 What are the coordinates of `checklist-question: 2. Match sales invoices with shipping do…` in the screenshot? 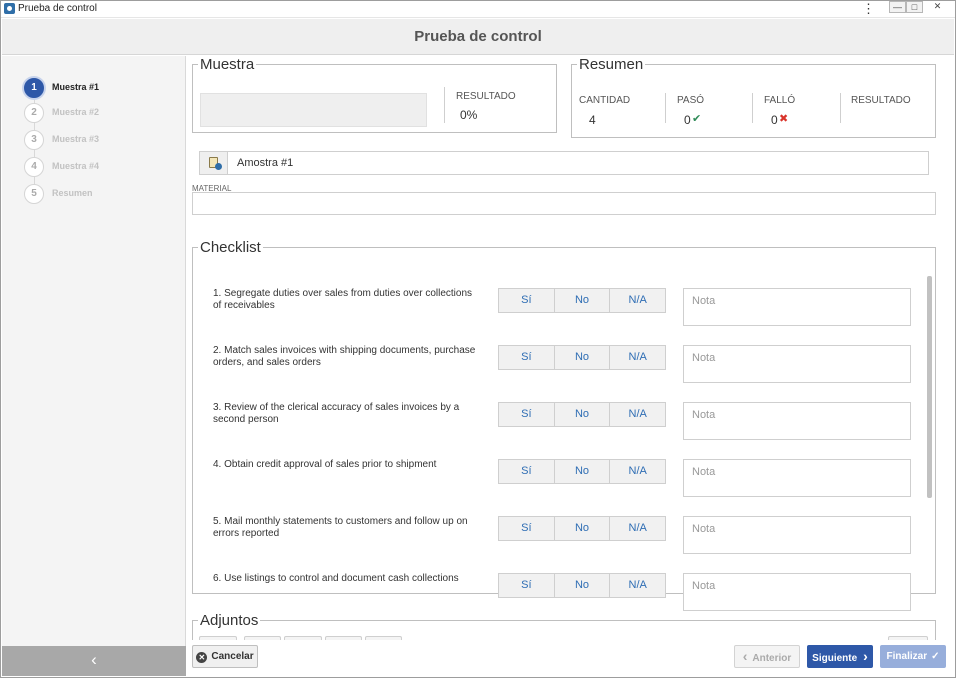 It's located at (344, 356).